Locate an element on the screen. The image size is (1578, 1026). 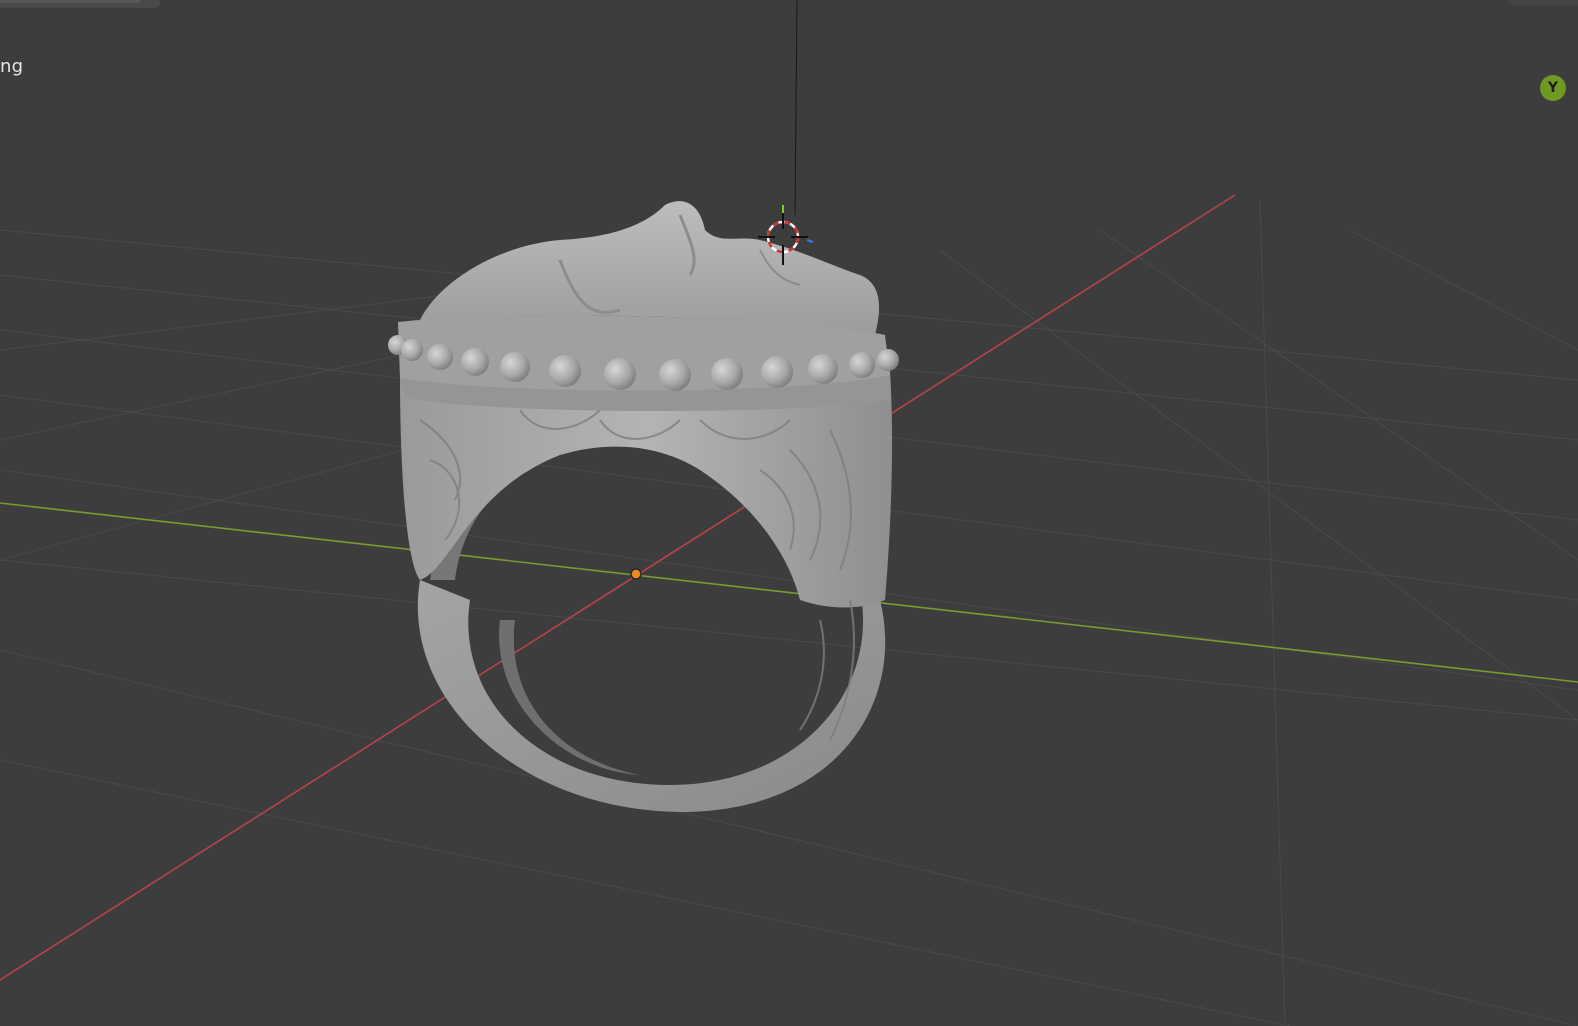
navigation-gizmo-y-axis: Y is located at coordinates (1553, 88).